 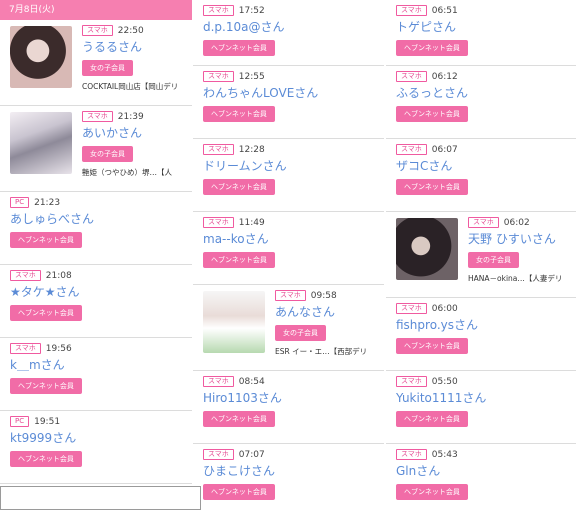 What do you see at coordinates (290, 10) in the screenshot?
I see `entry-meta: スマホ 17:52` at bounding box center [290, 10].